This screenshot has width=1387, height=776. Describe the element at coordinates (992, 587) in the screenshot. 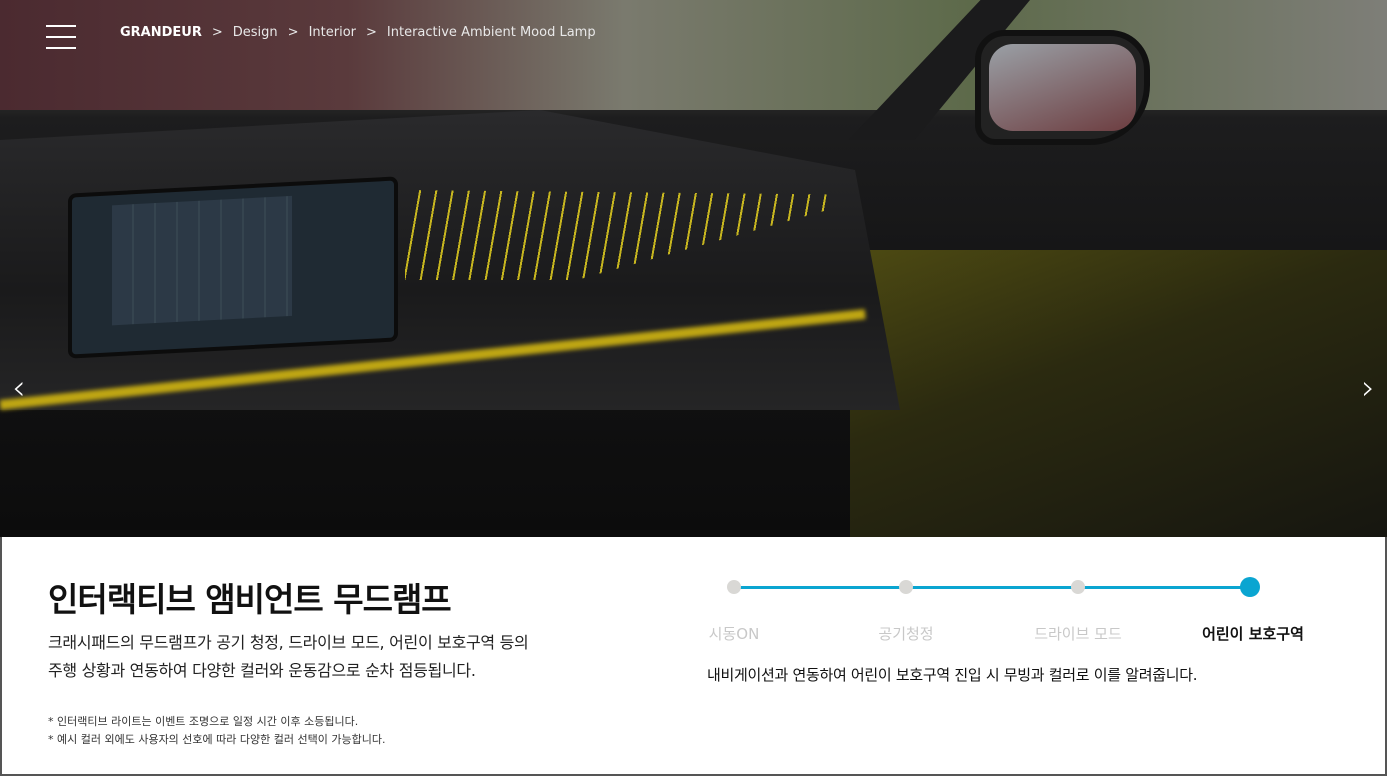

I see `step-track` at that location.